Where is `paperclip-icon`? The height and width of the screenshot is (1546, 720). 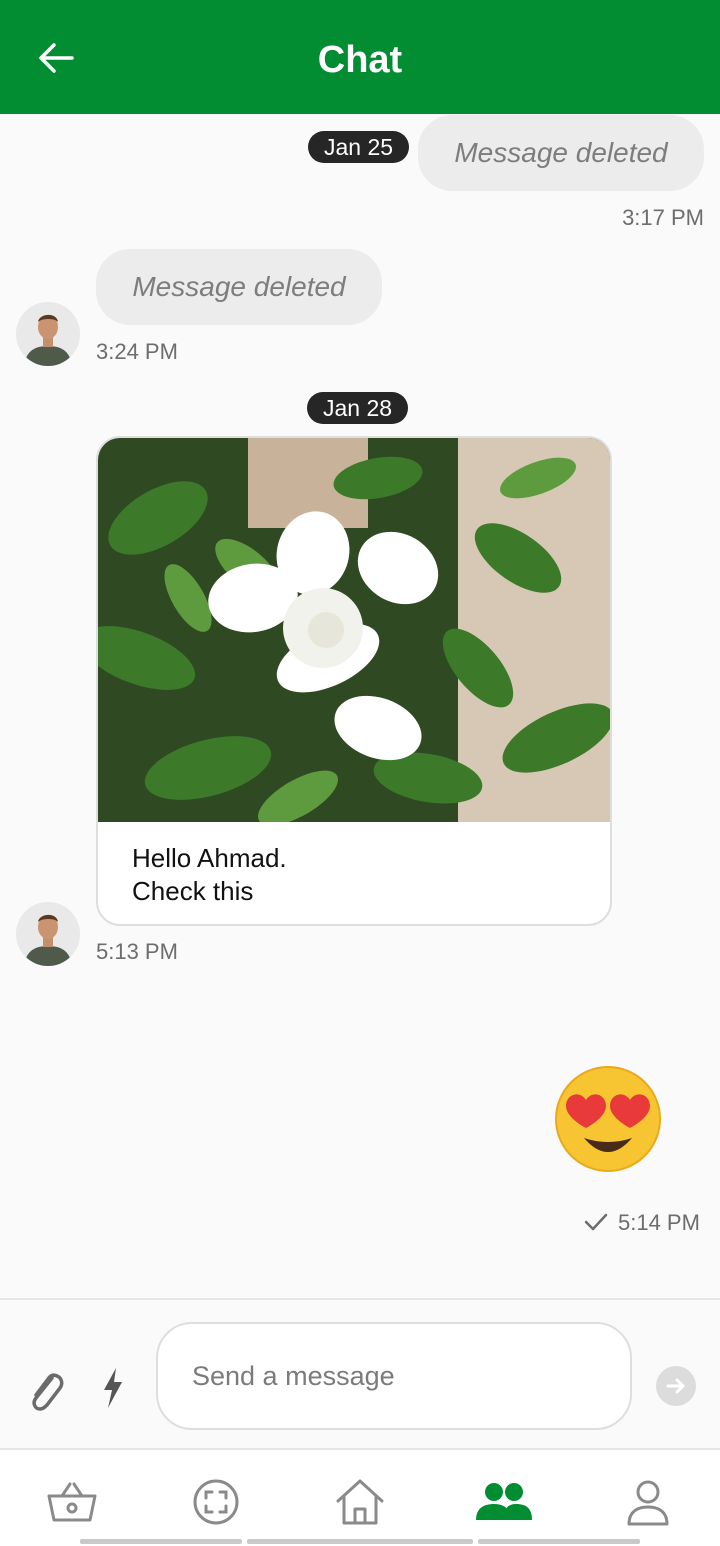
paperclip-icon is located at coordinates (46, 1390).